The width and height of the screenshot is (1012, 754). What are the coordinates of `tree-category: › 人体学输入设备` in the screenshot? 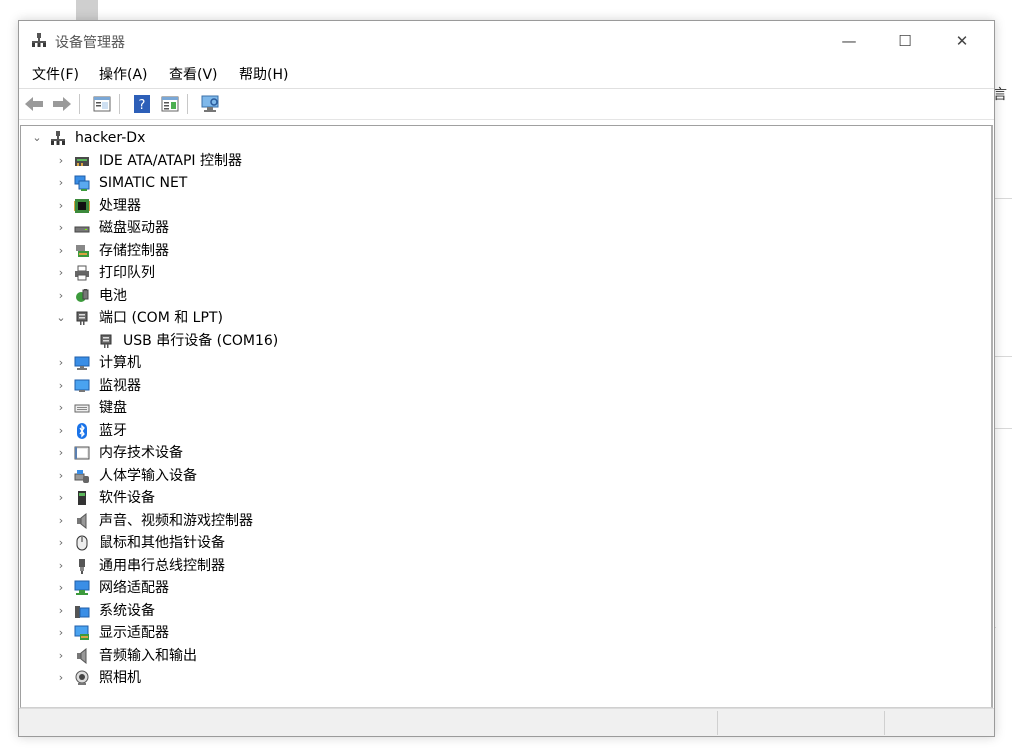 It's located at (501, 476).